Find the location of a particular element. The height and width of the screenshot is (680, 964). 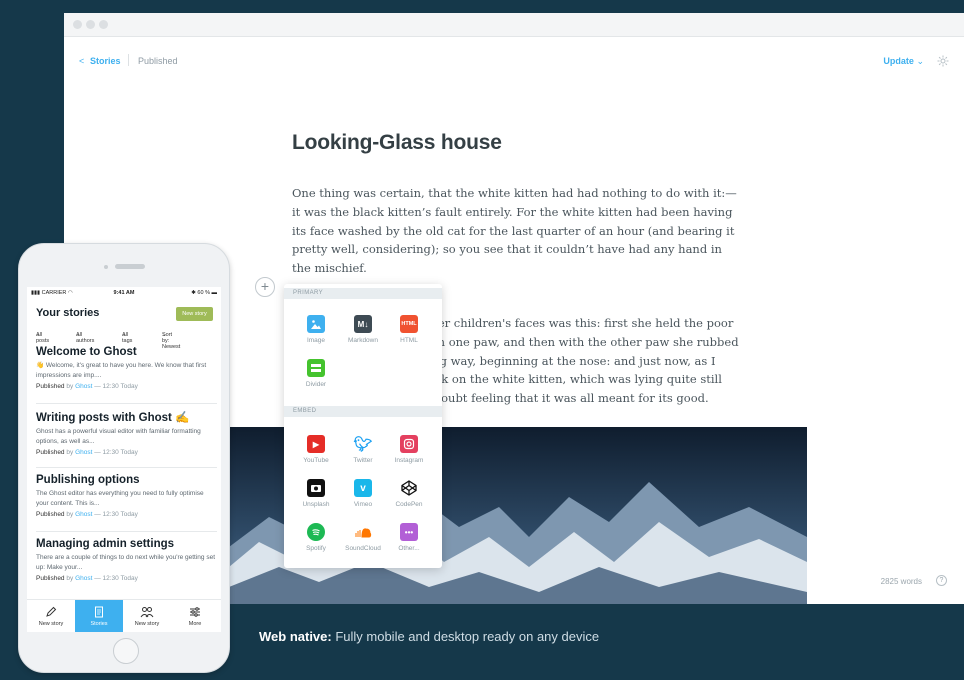

unsplash-icon is located at coordinates (316, 488).